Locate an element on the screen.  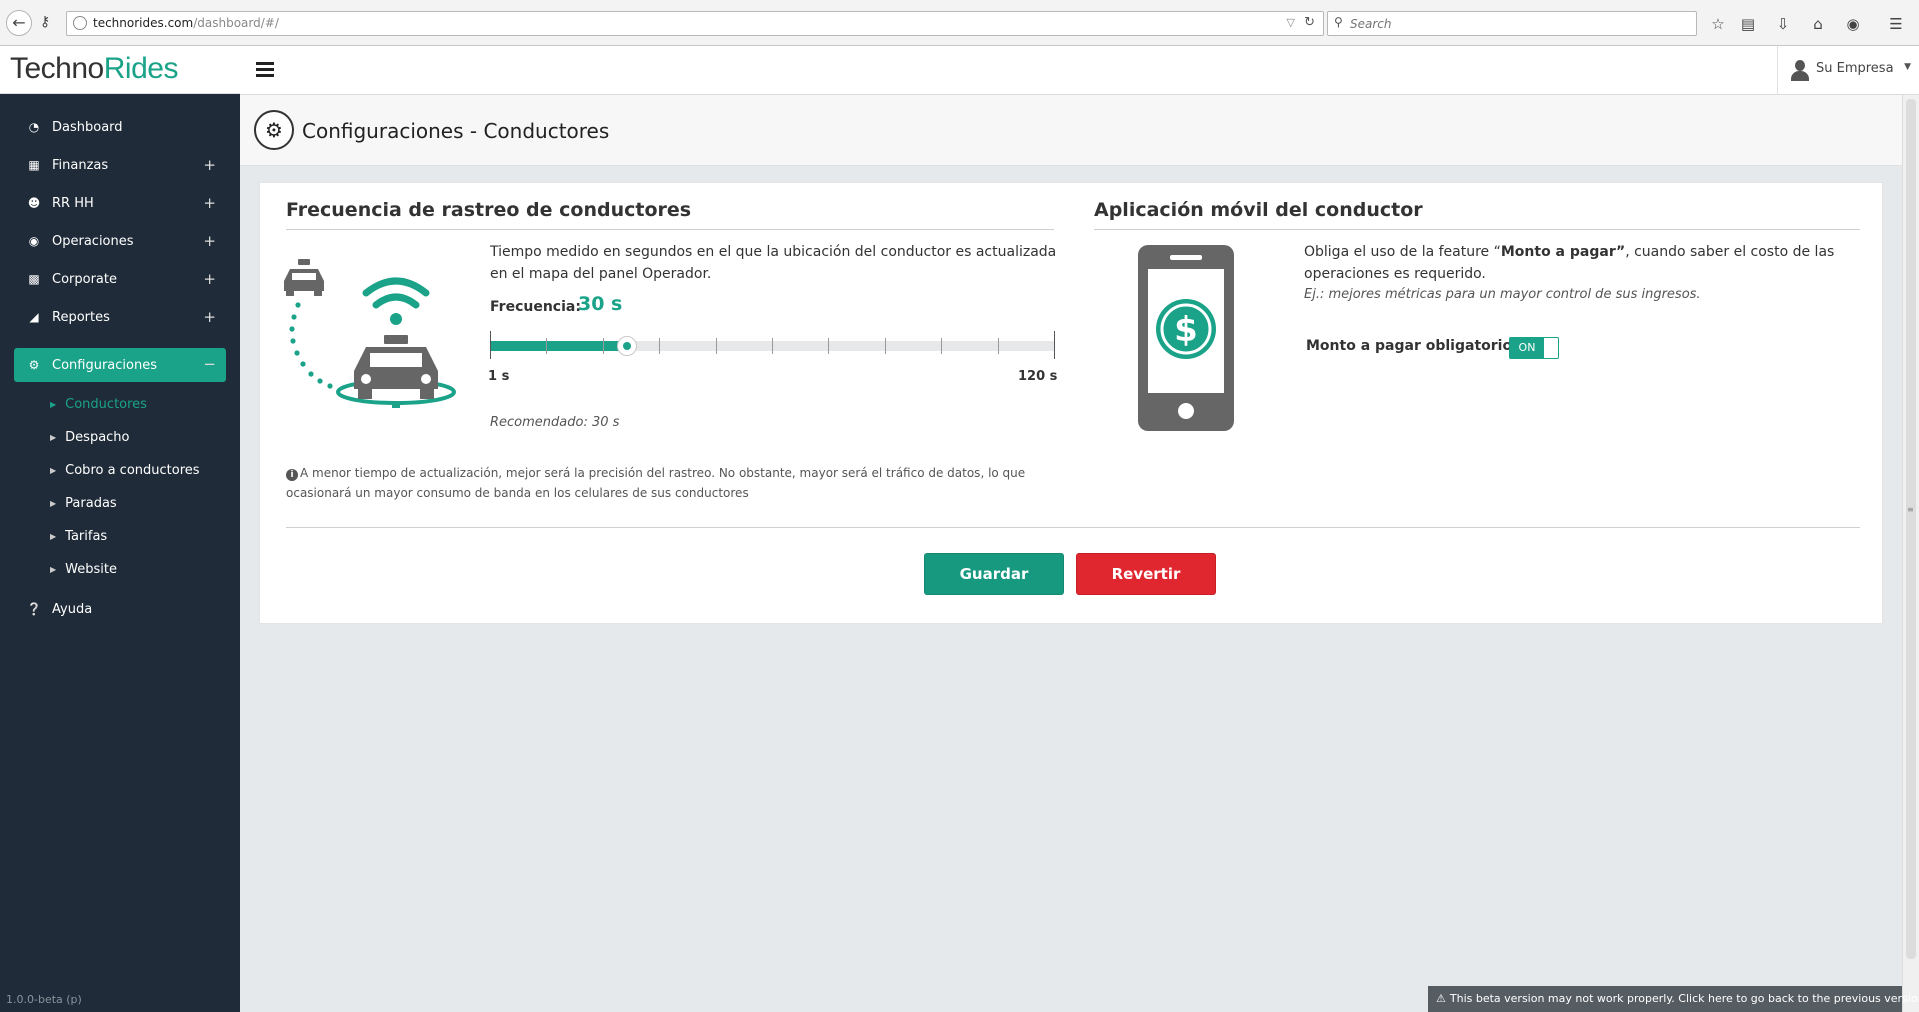
page-scrollbar: ≡ is located at coordinates (1910, 553).